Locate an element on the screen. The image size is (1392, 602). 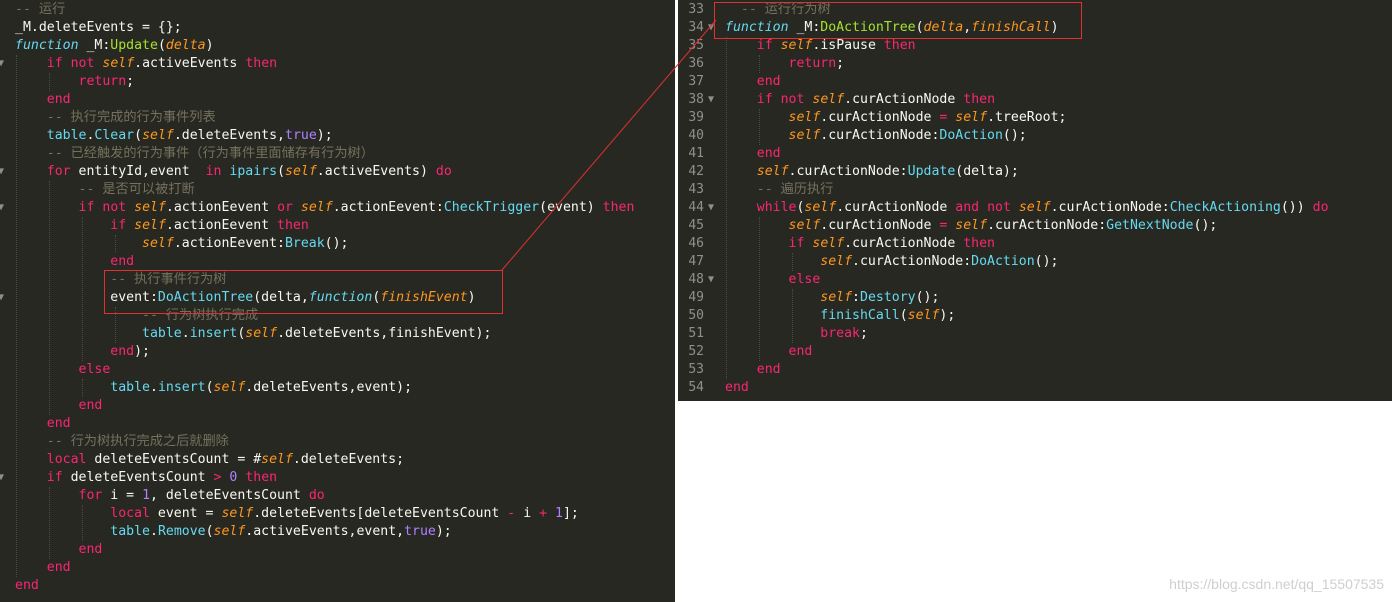
code-token: table is located at coordinates (130, 531).